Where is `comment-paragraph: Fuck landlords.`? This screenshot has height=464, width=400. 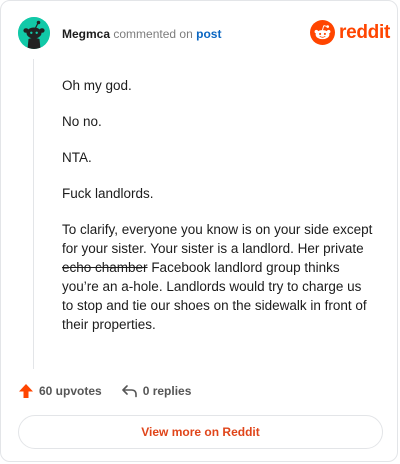
comment-paragraph: Fuck landlords. is located at coordinates (108, 193).